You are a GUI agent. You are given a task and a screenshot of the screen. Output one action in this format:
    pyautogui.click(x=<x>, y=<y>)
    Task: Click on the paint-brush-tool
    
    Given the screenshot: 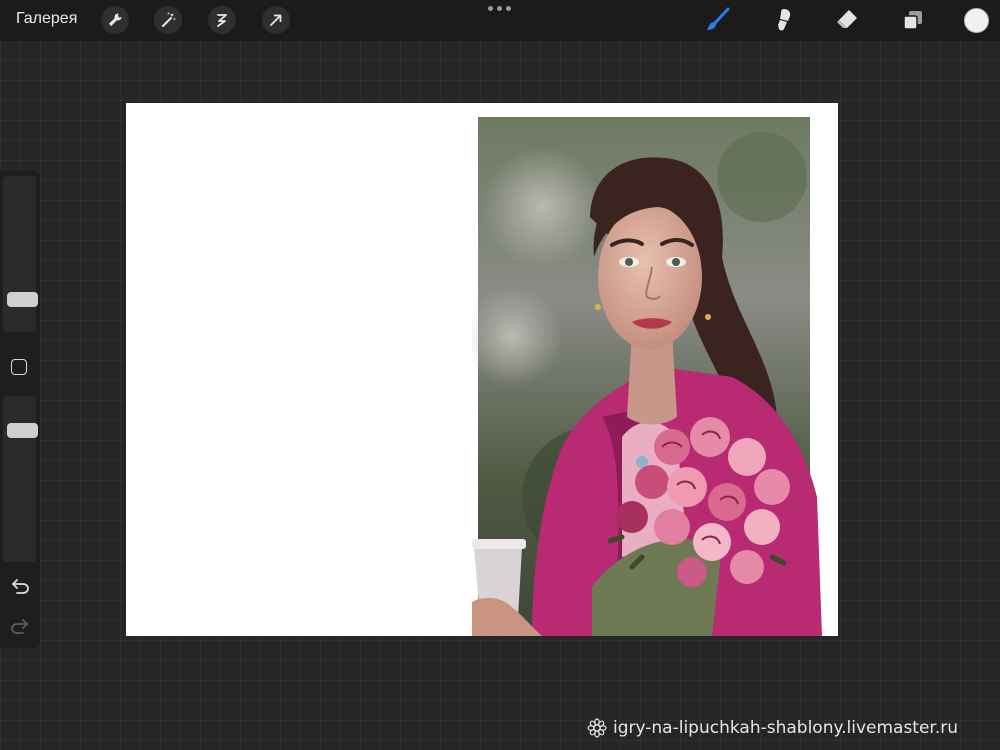 What is the action you would take?
    pyautogui.click(x=718, y=20)
    